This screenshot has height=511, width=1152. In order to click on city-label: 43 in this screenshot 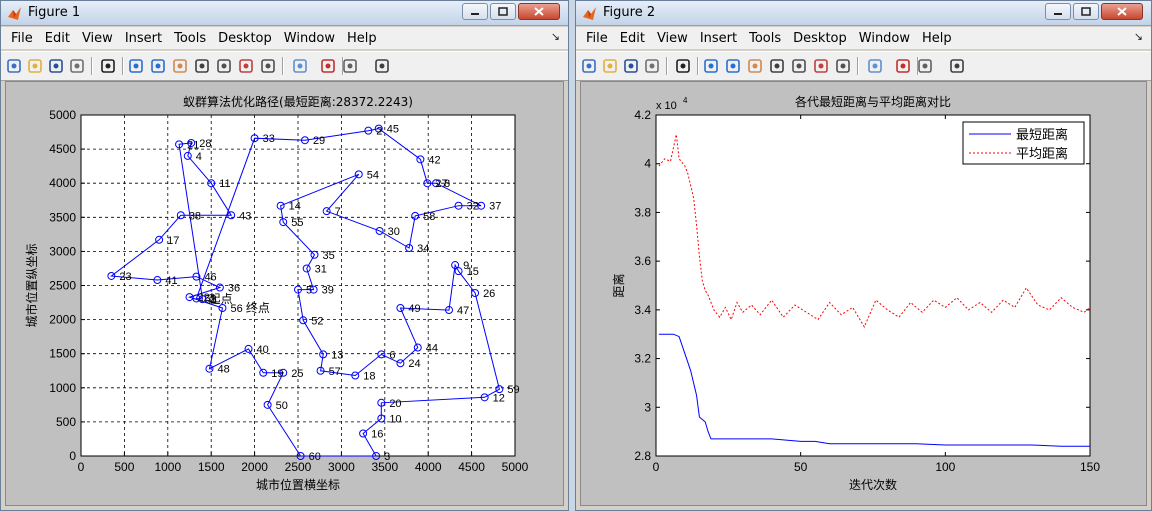, I will do `click(245, 216)`.